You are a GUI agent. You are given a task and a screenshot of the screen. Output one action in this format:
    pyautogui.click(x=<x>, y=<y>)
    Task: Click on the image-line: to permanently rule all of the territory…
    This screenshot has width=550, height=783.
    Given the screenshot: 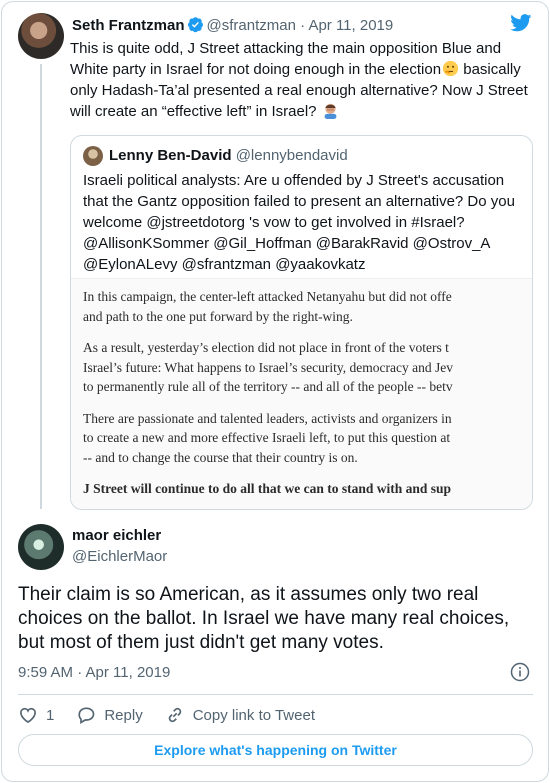 What is the action you would take?
    pyautogui.click(x=268, y=386)
    